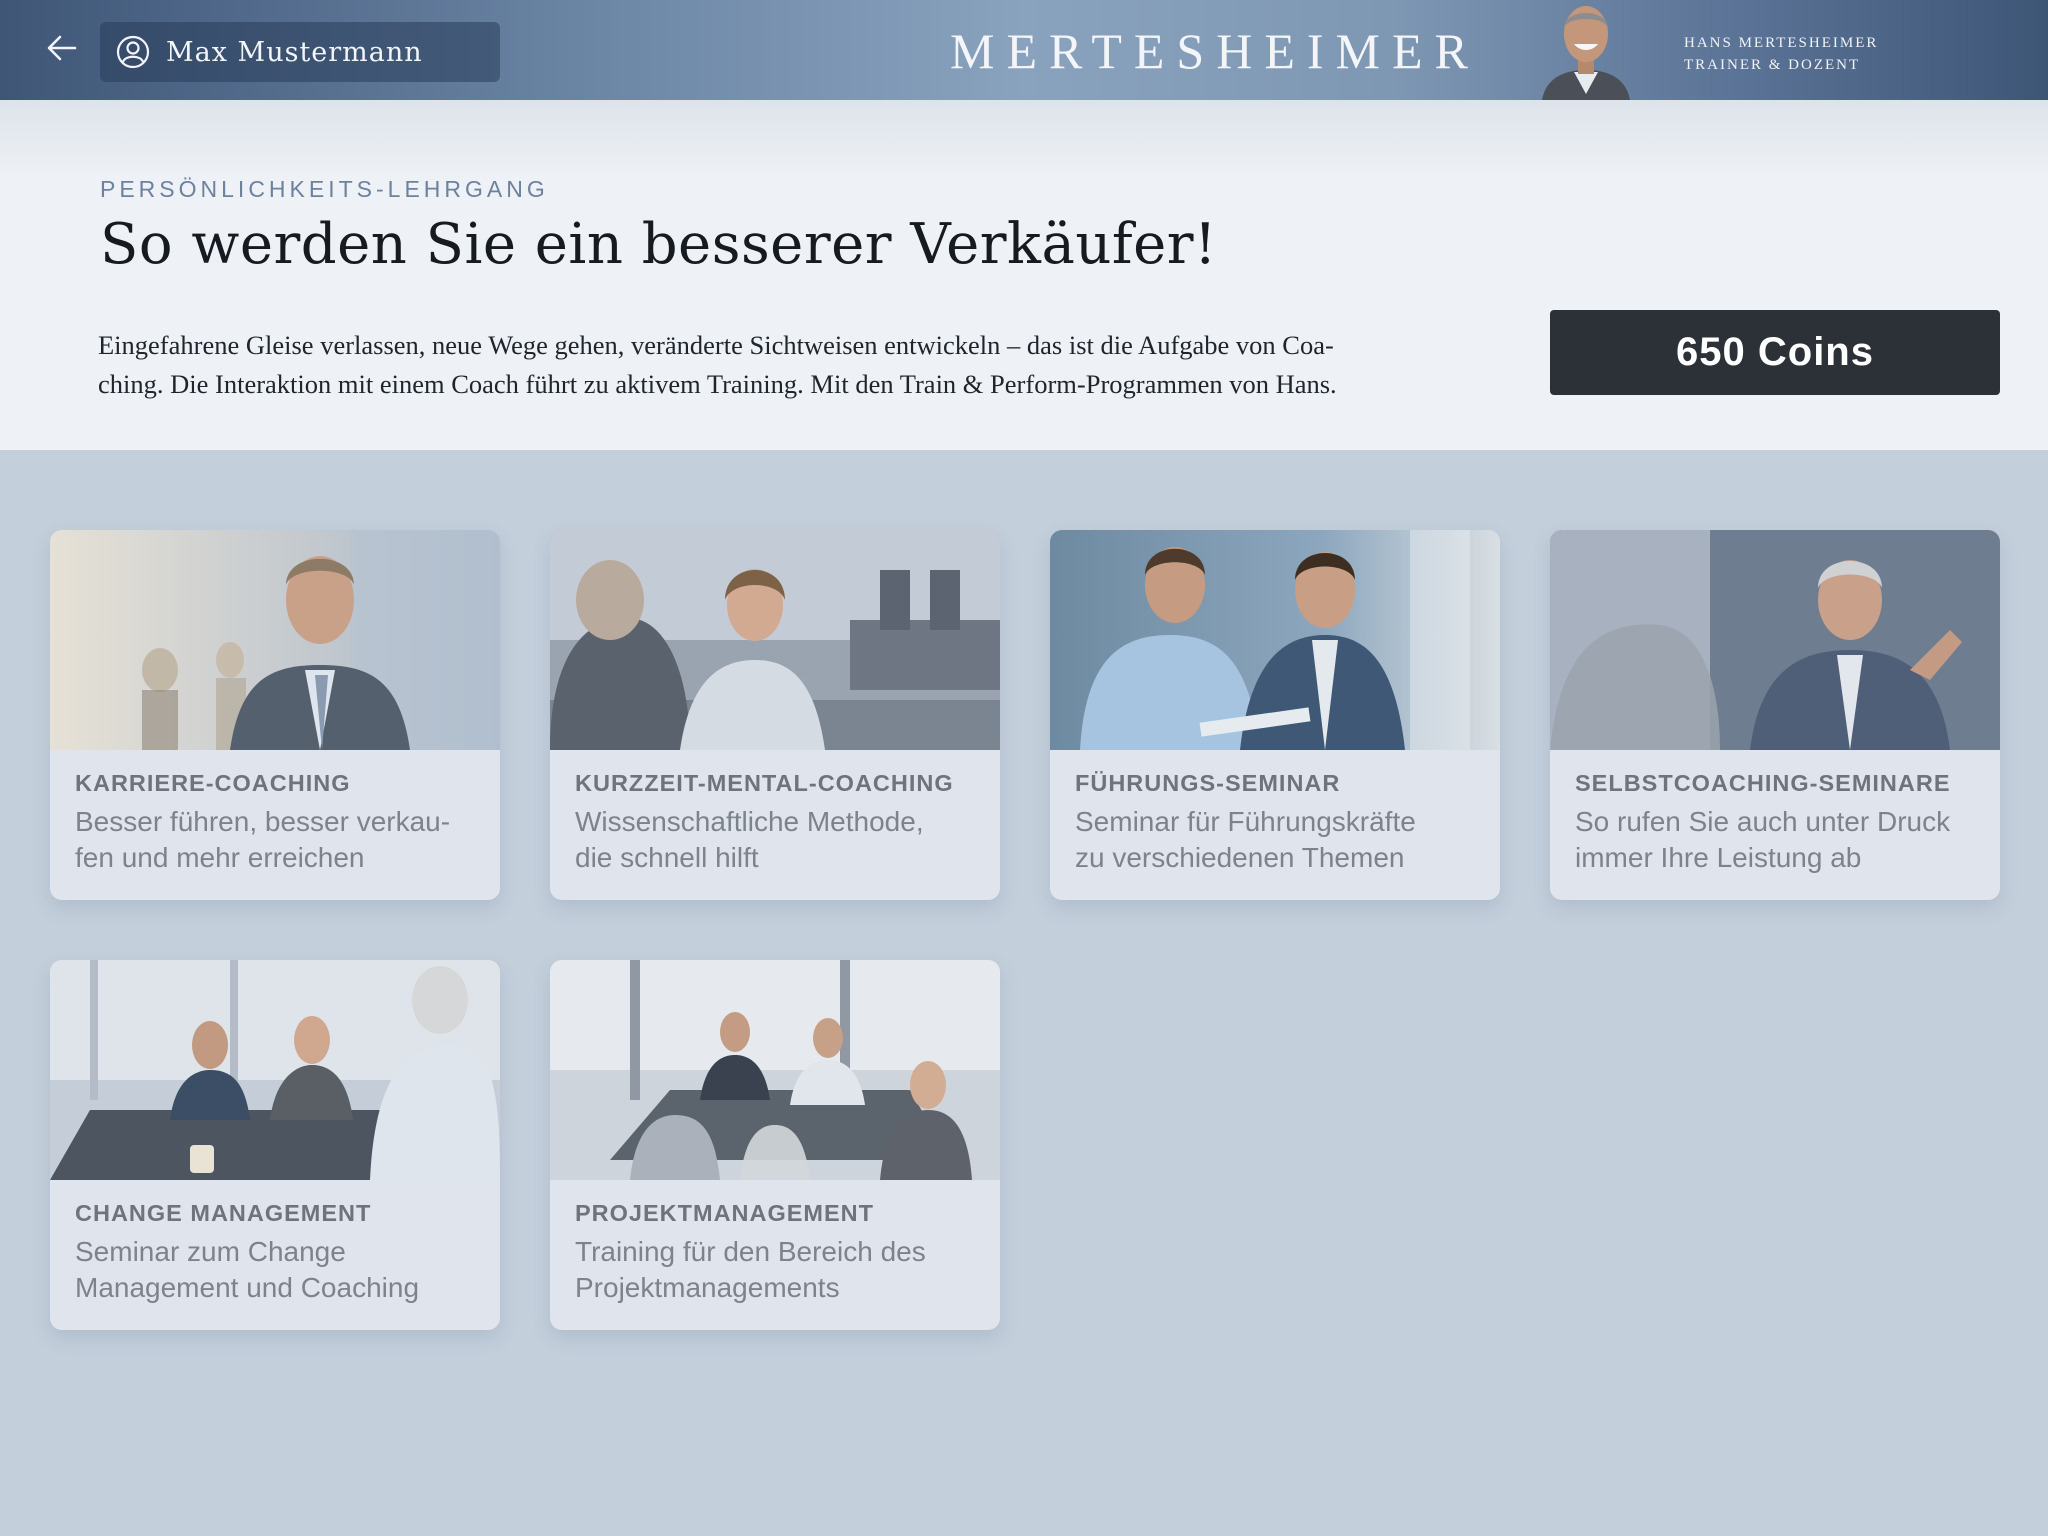  I want to click on coins-button: 650 Coins, so click(1775, 352).